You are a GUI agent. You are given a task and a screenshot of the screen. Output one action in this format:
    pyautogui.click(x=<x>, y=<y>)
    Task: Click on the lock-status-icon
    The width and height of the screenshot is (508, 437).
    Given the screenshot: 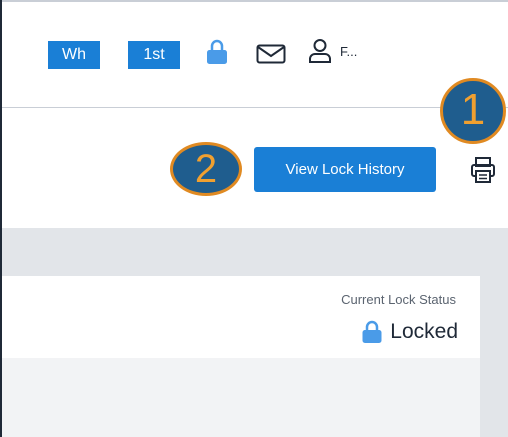 What is the action you would take?
    pyautogui.click(x=372, y=331)
    